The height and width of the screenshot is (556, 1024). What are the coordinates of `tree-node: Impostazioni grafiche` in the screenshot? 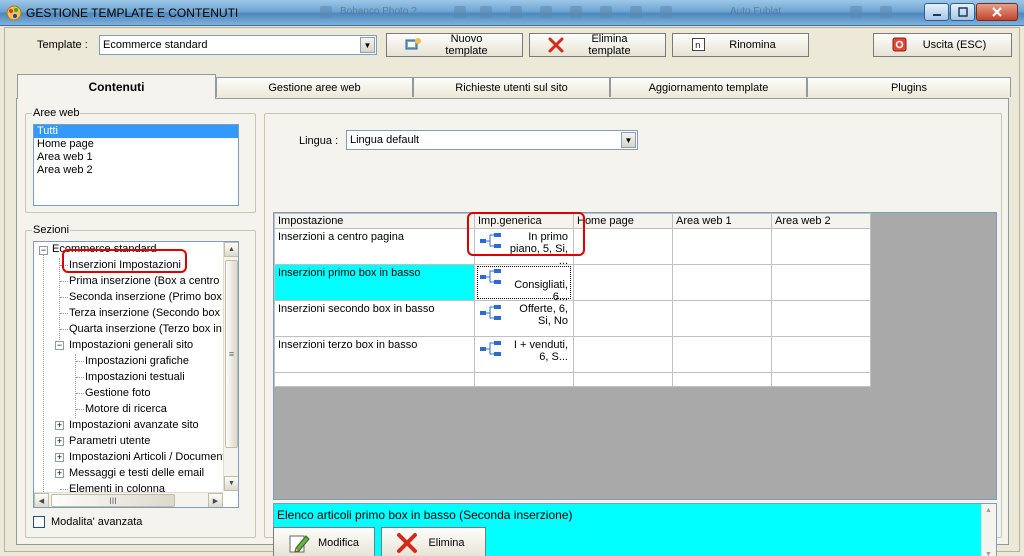 It's located at (137, 361).